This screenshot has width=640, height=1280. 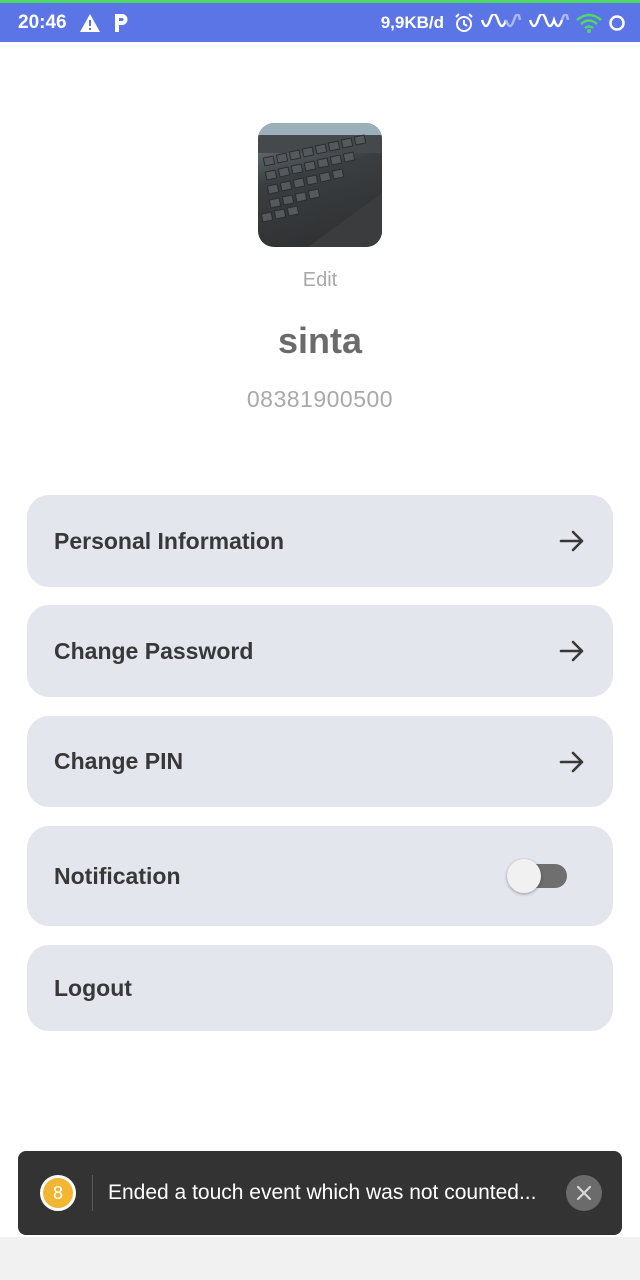 What do you see at coordinates (320, 21) in the screenshot?
I see `status-bar: 20:46 9,9KB/d` at bounding box center [320, 21].